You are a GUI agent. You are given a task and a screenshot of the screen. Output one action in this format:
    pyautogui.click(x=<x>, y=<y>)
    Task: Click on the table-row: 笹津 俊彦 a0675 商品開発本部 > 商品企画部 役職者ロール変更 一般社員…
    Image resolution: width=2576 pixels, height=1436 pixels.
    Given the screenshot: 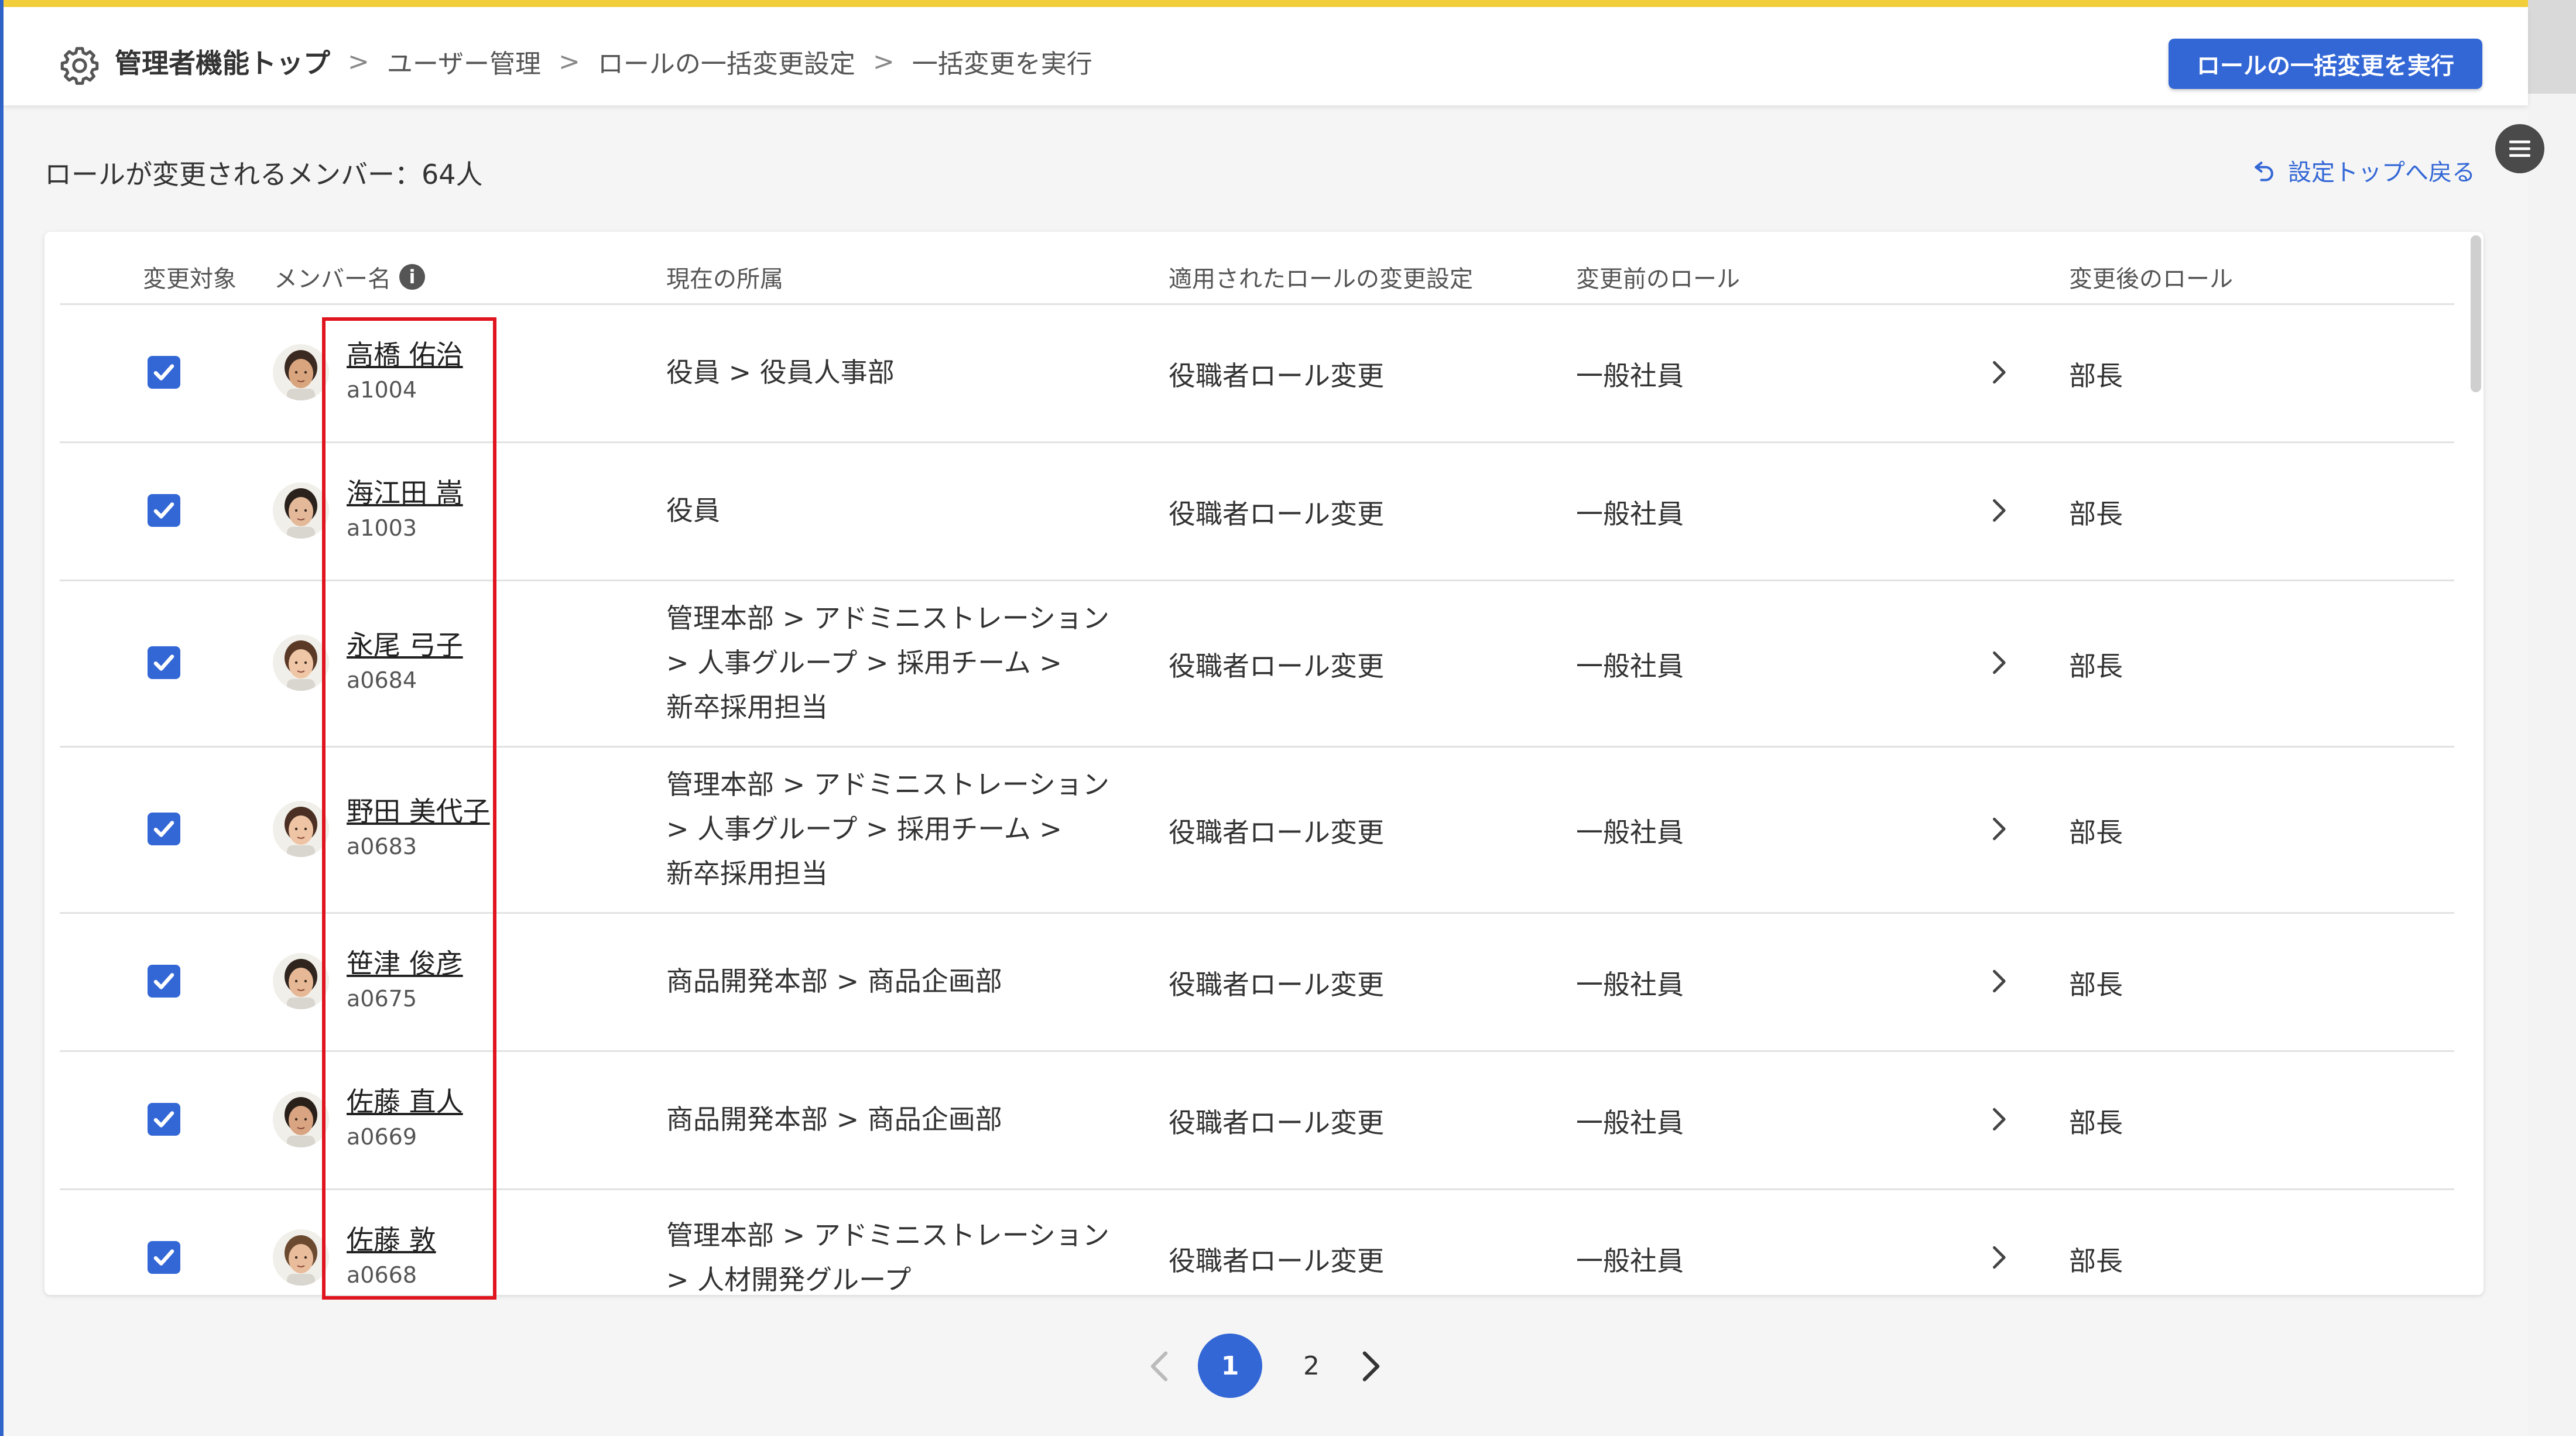 What is the action you would take?
    pyautogui.click(x=1257, y=982)
    